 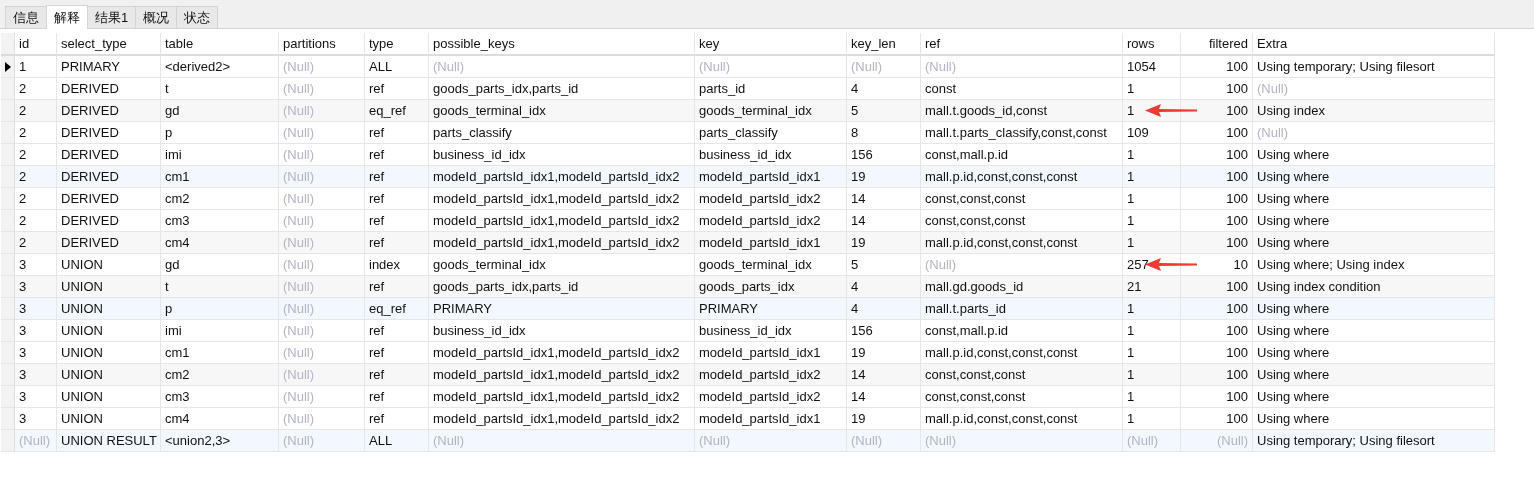 What do you see at coordinates (748, 67) in the screenshot?
I see `table-row: 1 PRIMARY <derived2> (Null) ALL (Null) (Null) (Null) (Null) 1054 100 Using temporary; Using filesort` at bounding box center [748, 67].